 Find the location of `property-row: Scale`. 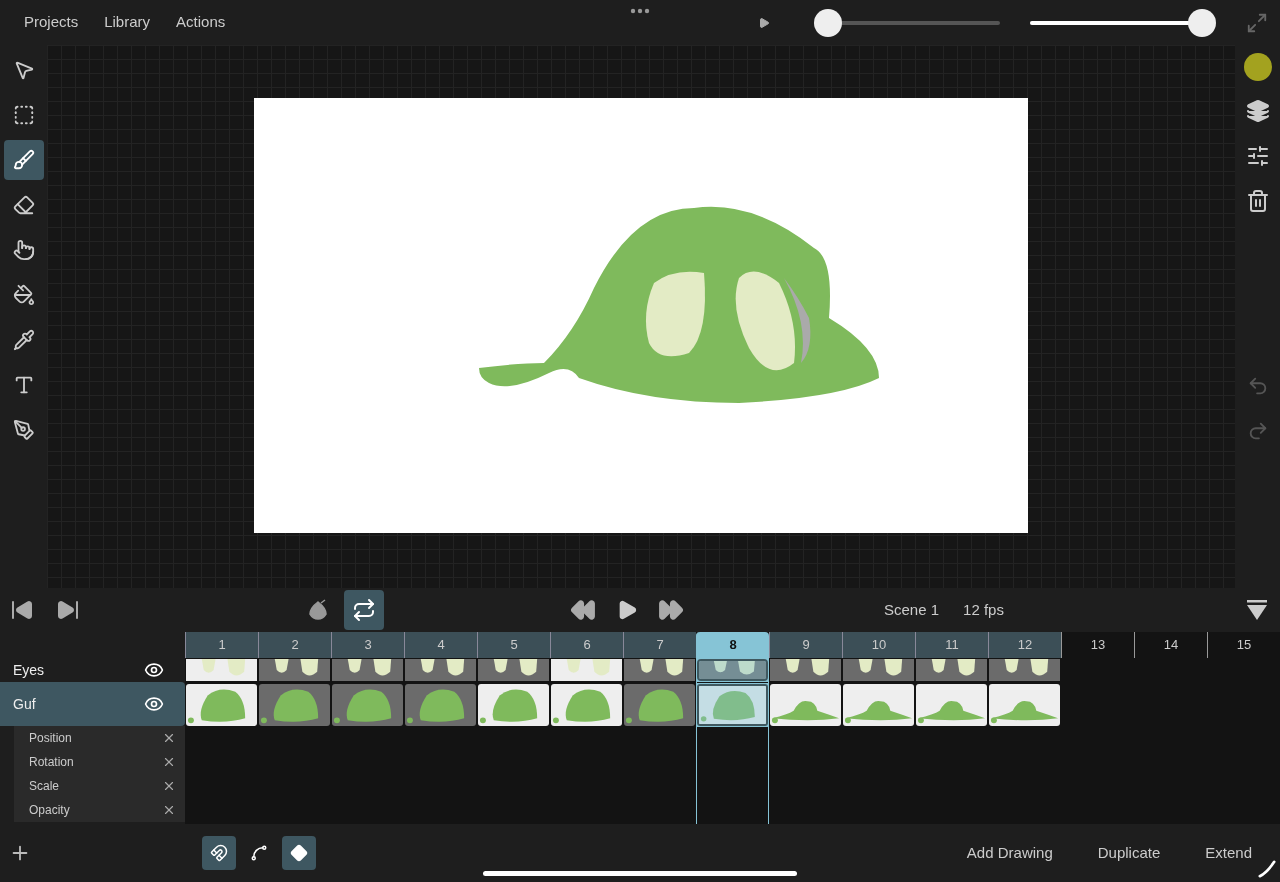

property-row: Scale is located at coordinates (99, 786).